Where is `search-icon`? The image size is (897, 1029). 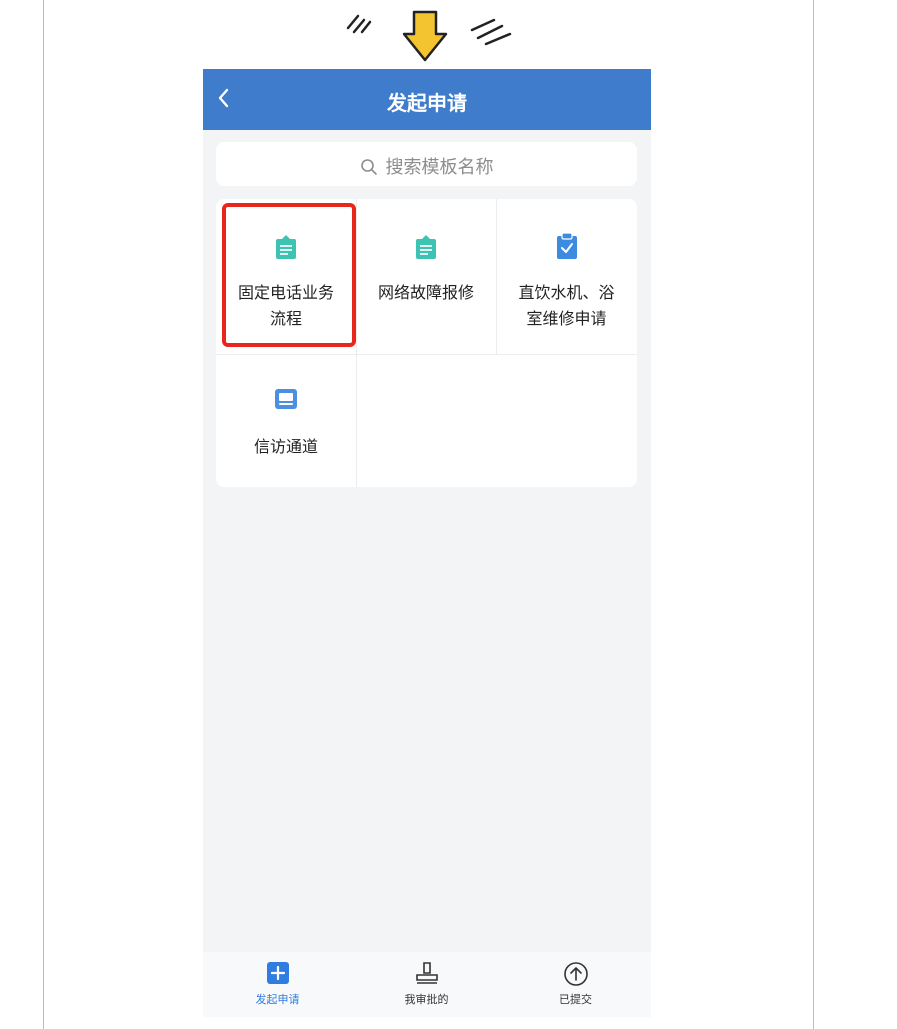
search-icon is located at coordinates (368, 167).